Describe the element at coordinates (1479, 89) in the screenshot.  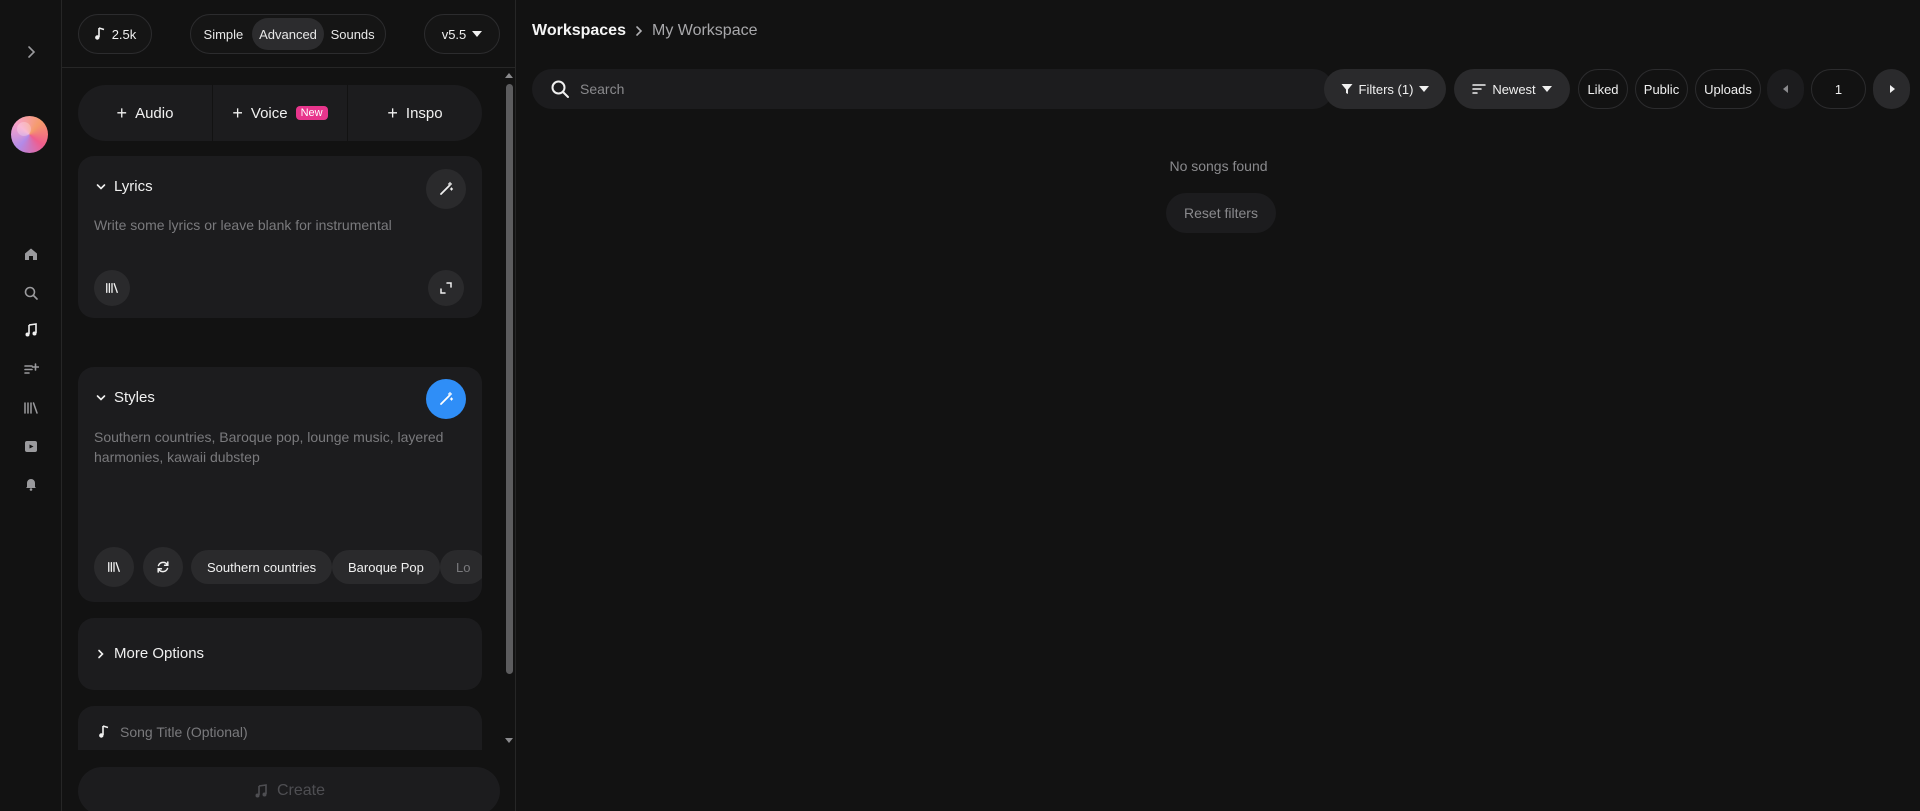
I see `sort-icon` at that location.